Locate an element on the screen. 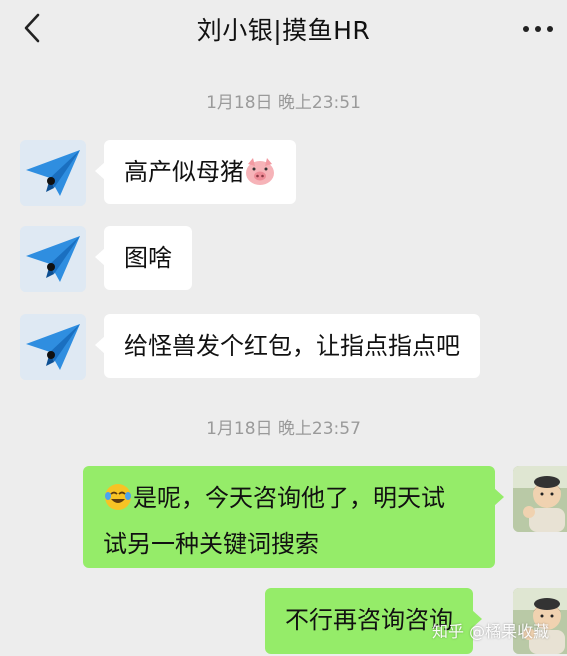 The width and height of the screenshot is (567, 656). pig-face-icon is located at coordinates (260, 177).